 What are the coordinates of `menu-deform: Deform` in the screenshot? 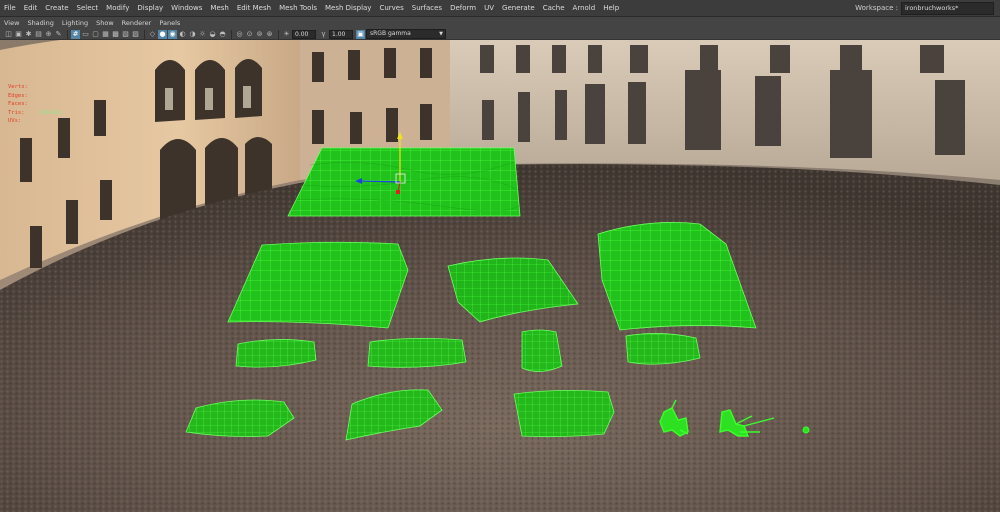 It's located at (463, 8).